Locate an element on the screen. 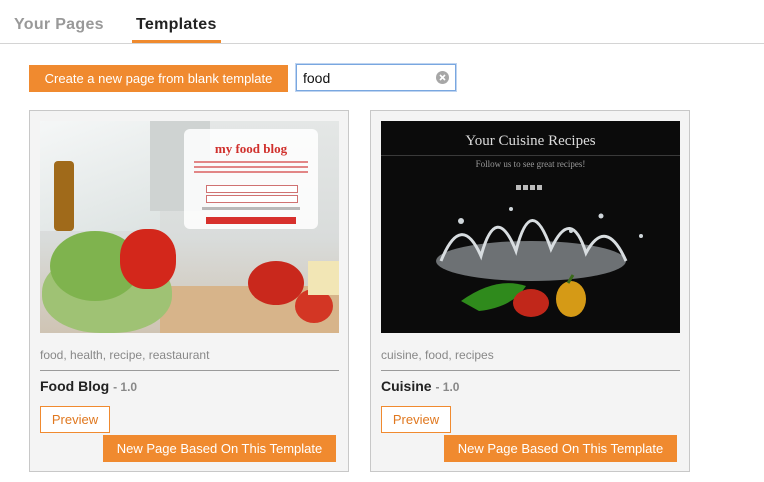  tab-divider is located at coordinates (382, 43).